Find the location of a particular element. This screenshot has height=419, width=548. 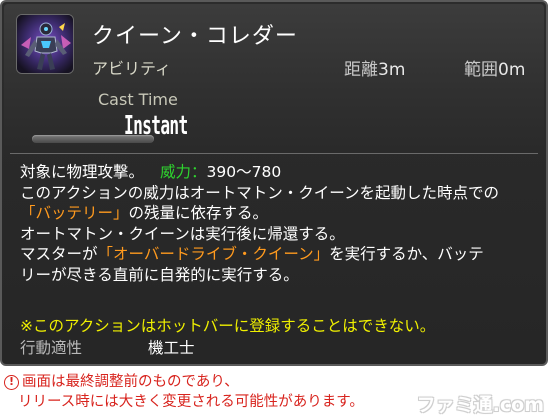

description-text: 対象に物理攻撃。 is located at coordinates (82, 172).